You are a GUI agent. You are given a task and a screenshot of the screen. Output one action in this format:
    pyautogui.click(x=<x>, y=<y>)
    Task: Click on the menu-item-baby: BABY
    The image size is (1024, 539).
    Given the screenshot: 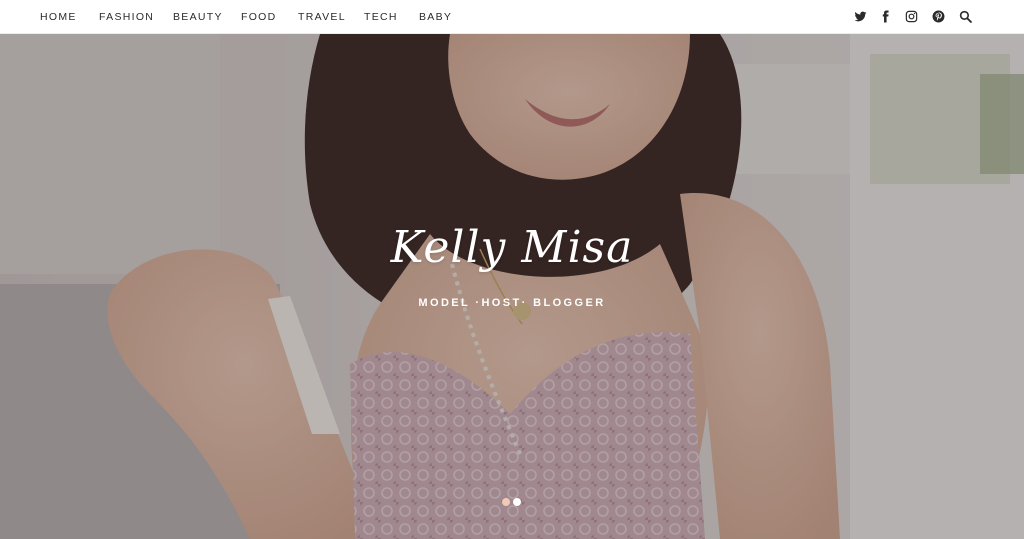 What is the action you would take?
    pyautogui.click(x=435, y=17)
    